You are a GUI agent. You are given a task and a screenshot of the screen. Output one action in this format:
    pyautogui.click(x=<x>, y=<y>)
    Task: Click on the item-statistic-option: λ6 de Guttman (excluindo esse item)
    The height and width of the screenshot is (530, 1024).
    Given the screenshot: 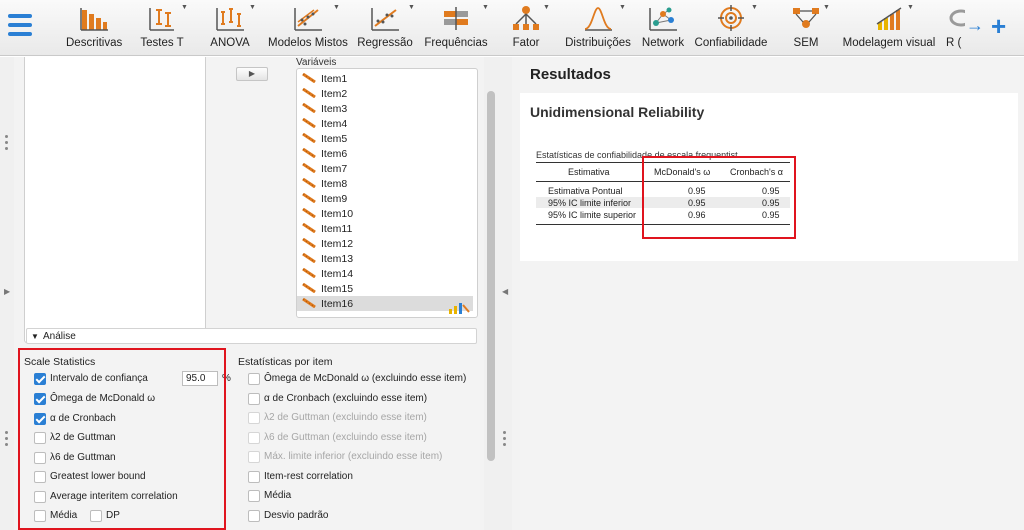 What is the action you would take?
    pyautogui.click(x=363, y=438)
    